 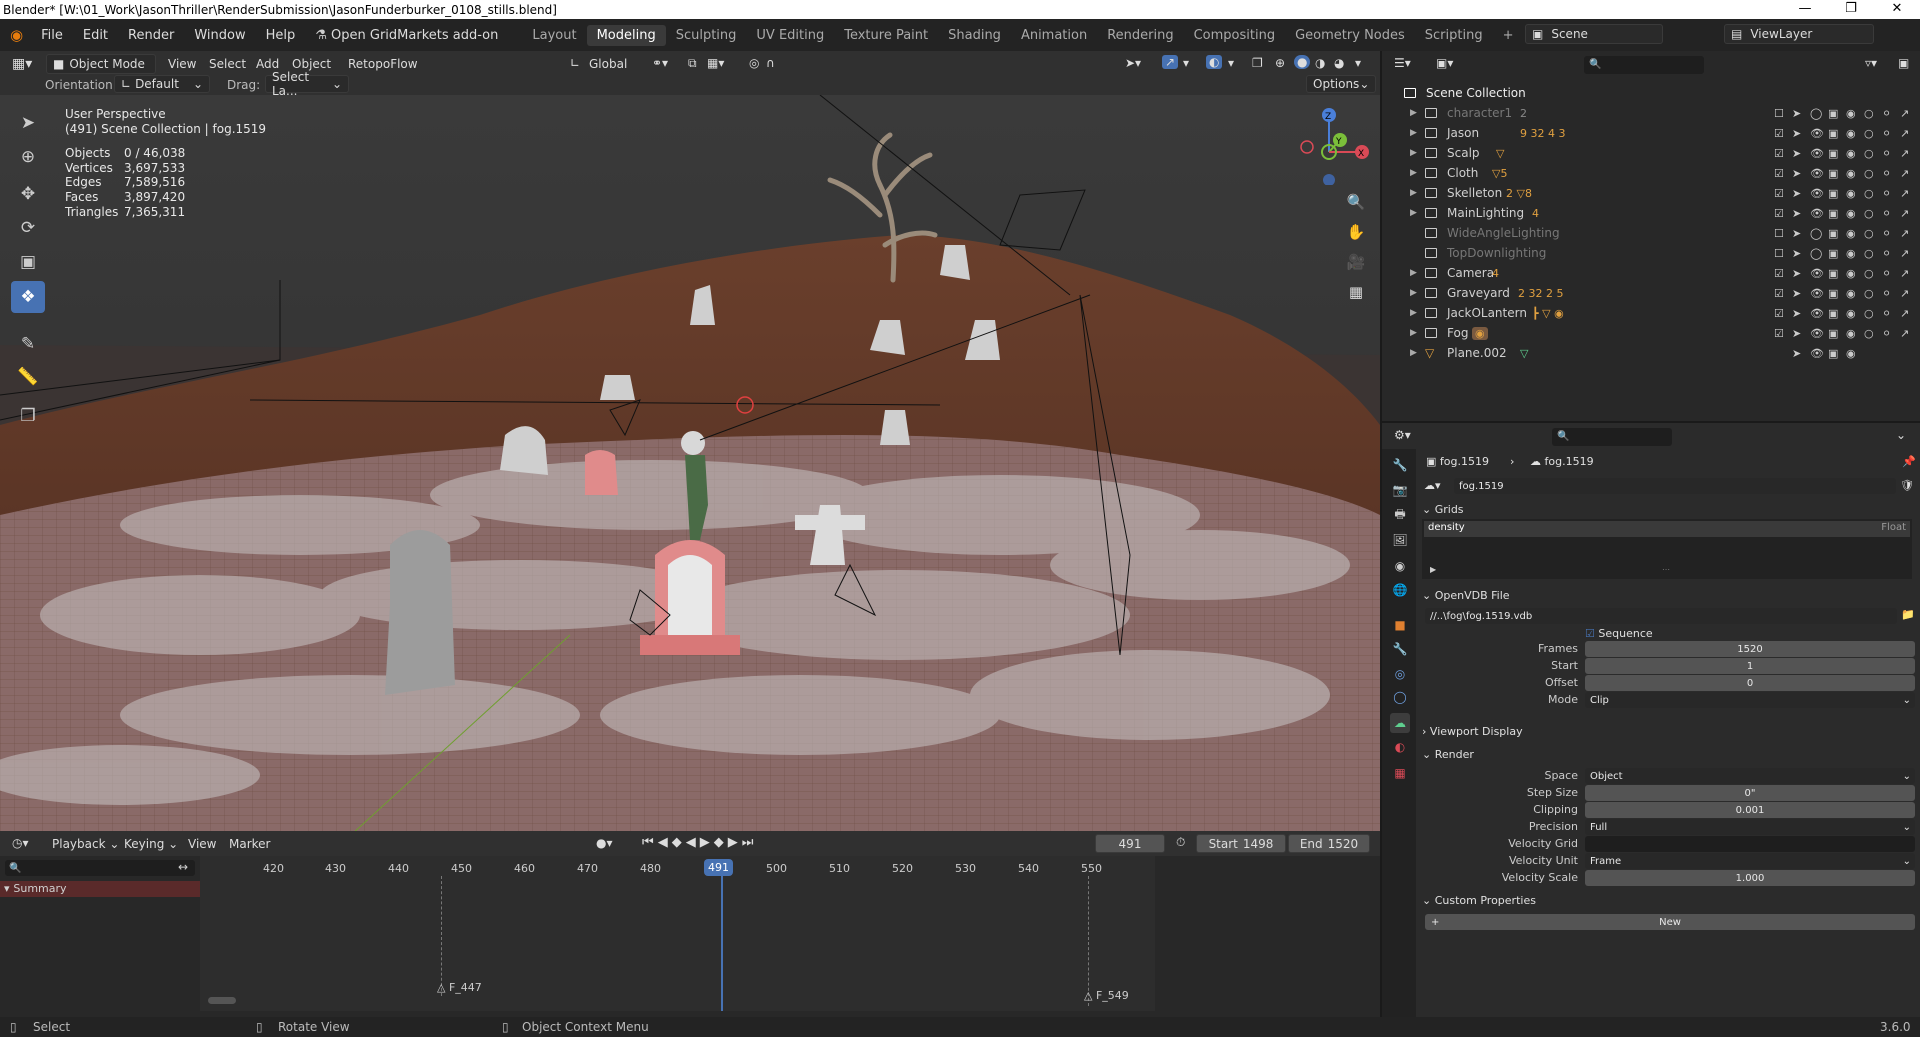 I want to click on eye-closed-icon: ◯, so click(x=1816, y=253).